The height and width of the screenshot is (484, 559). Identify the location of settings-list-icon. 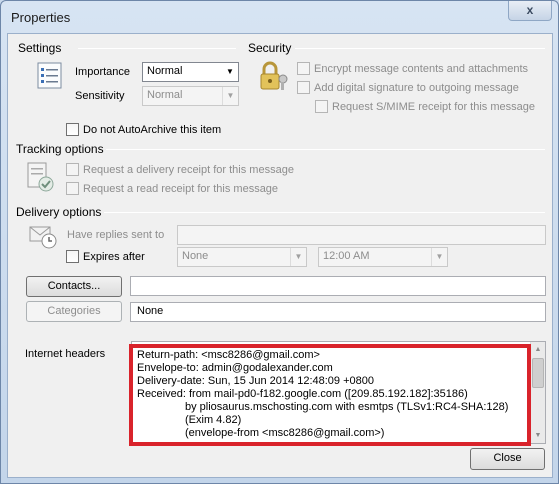
(49, 75).